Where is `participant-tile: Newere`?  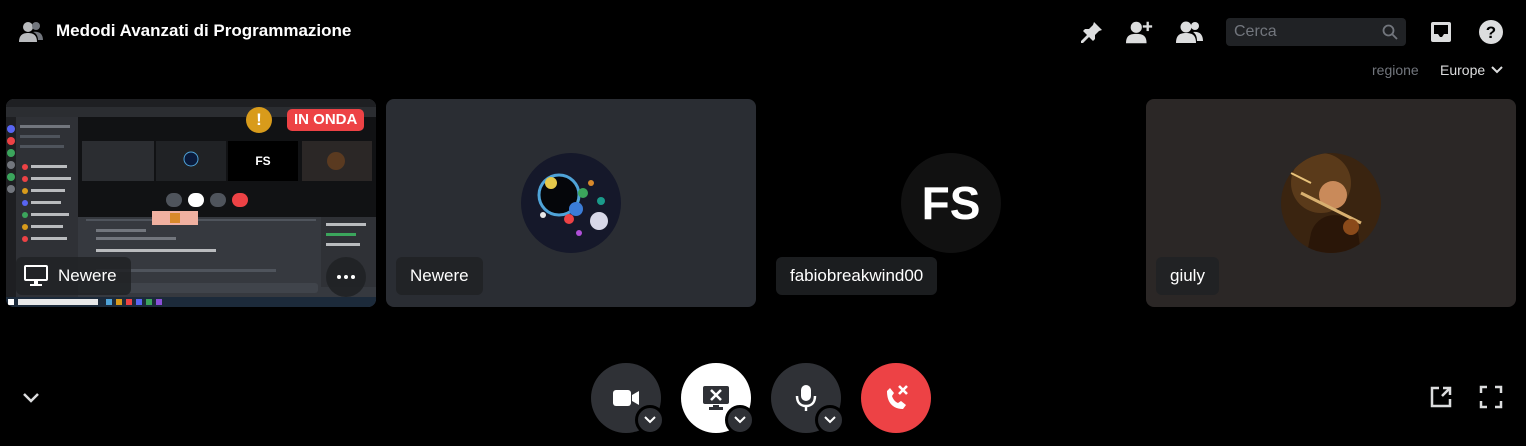
participant-tile: Newere is located at coordinates (571, 203).